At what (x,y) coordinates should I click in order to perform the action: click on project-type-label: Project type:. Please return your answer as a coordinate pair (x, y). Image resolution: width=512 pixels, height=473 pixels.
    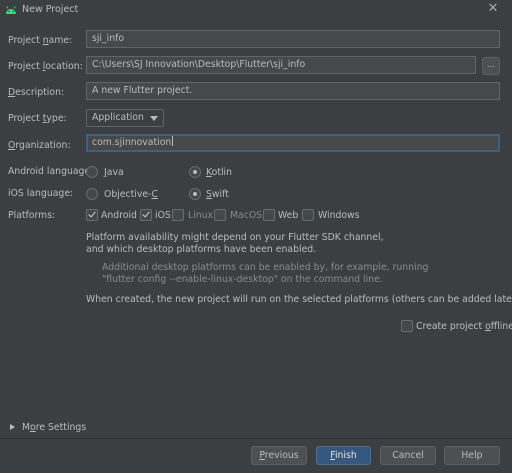
    Looking at the image, I should click on (37, 118).